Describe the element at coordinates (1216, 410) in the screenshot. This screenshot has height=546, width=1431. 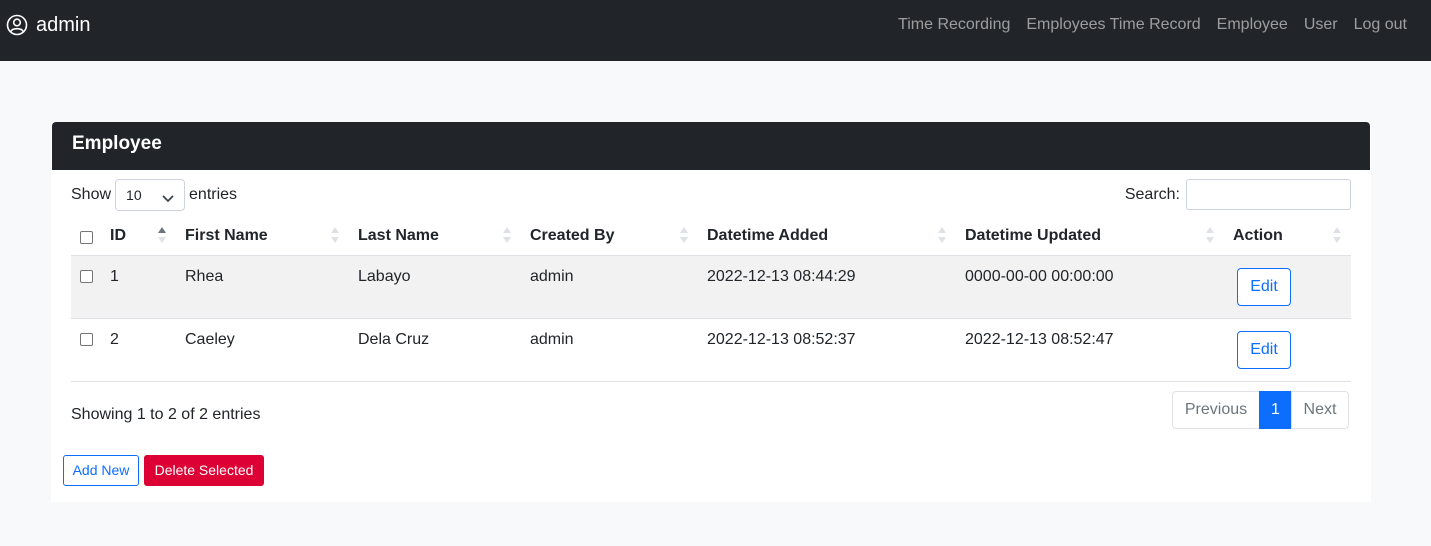
I see `previous-page-button: Previous` at that location.